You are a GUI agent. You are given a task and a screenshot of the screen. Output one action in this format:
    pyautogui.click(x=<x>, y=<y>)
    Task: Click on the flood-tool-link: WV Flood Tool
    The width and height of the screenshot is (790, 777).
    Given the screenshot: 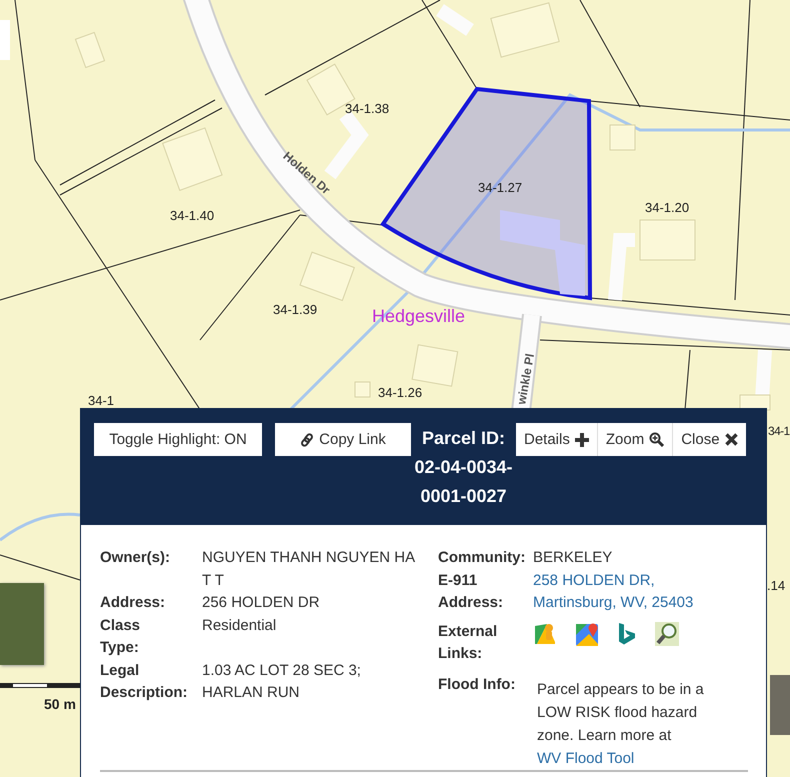 What is the action you would take?
    pyautogui.click(x=585, y=758)
    